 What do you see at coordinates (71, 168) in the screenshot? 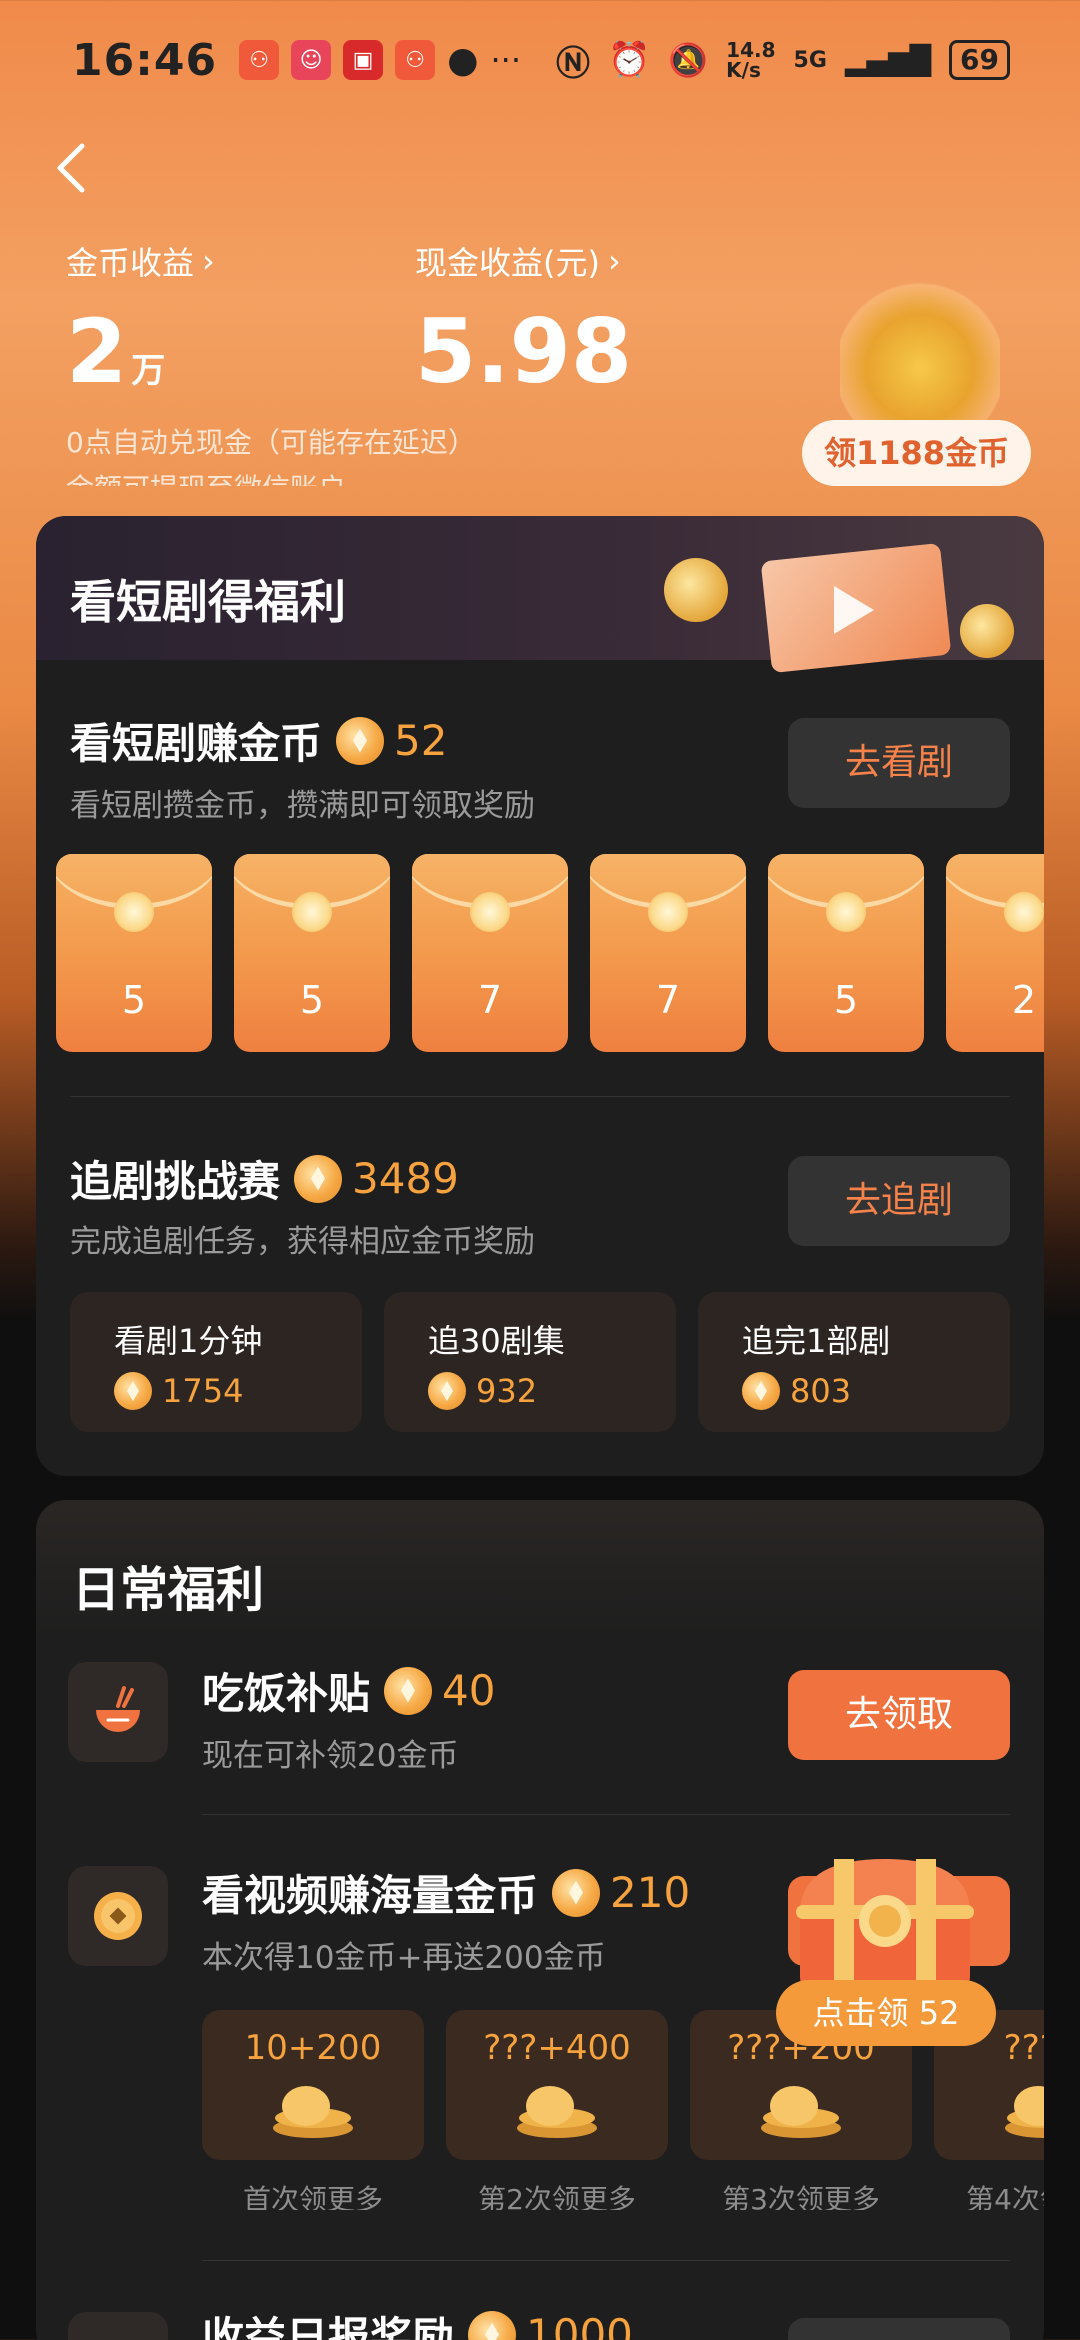
I see `back-arrow-icon` at bounding box center [71, 168].